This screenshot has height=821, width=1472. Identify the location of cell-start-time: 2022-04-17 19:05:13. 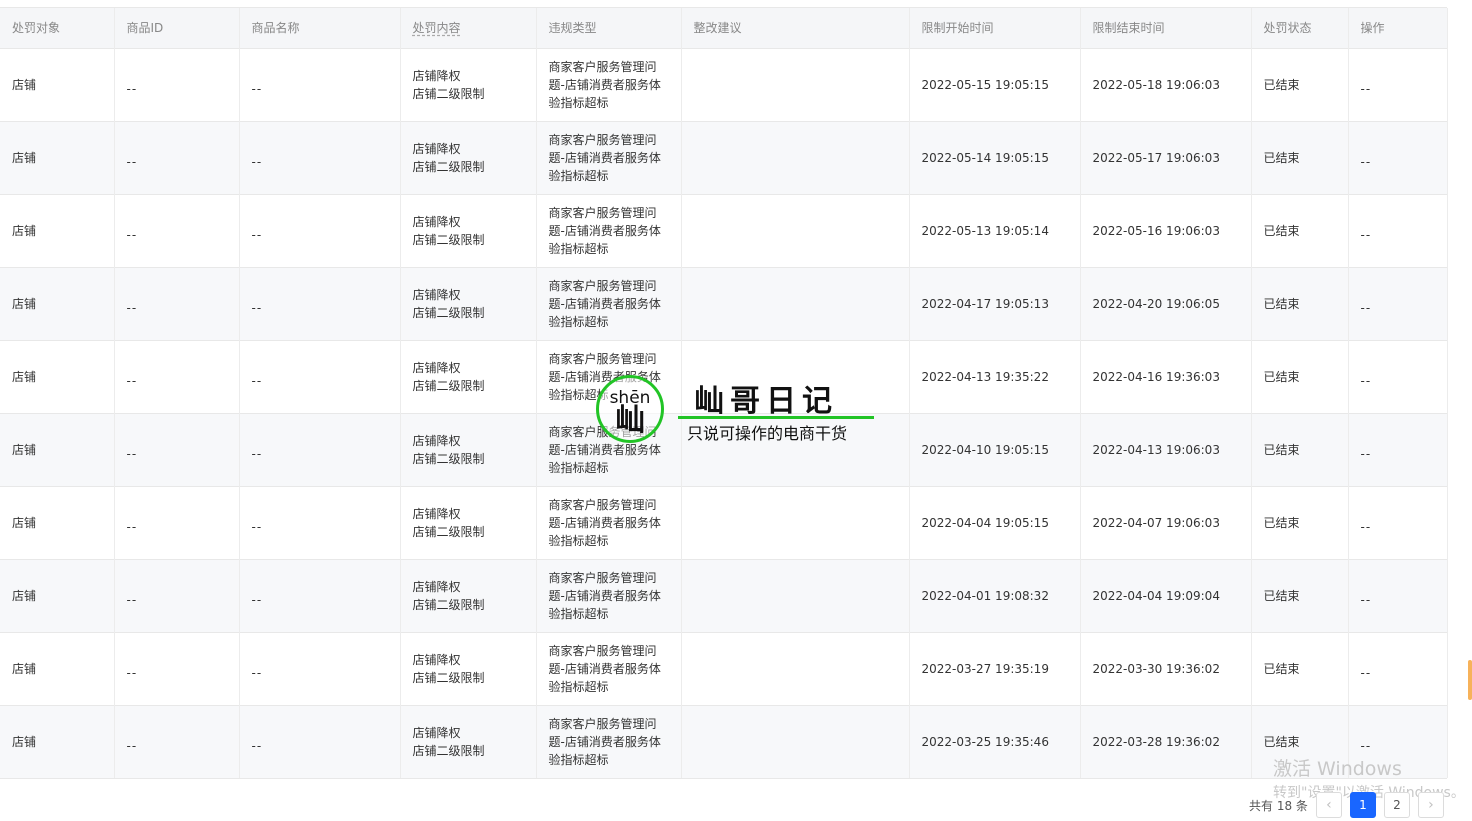
(995, 304).